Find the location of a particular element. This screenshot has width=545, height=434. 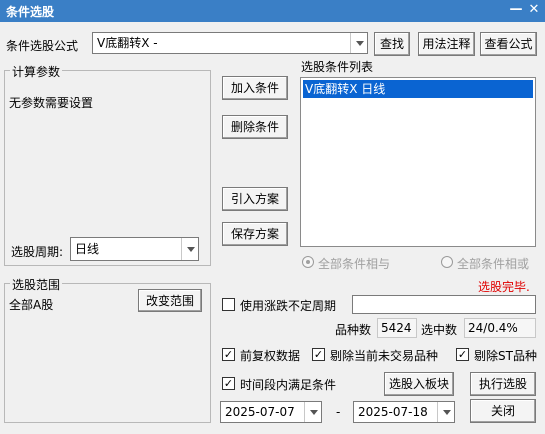

params-message: 无参数需要设置 is located at coordinates (51, 103).